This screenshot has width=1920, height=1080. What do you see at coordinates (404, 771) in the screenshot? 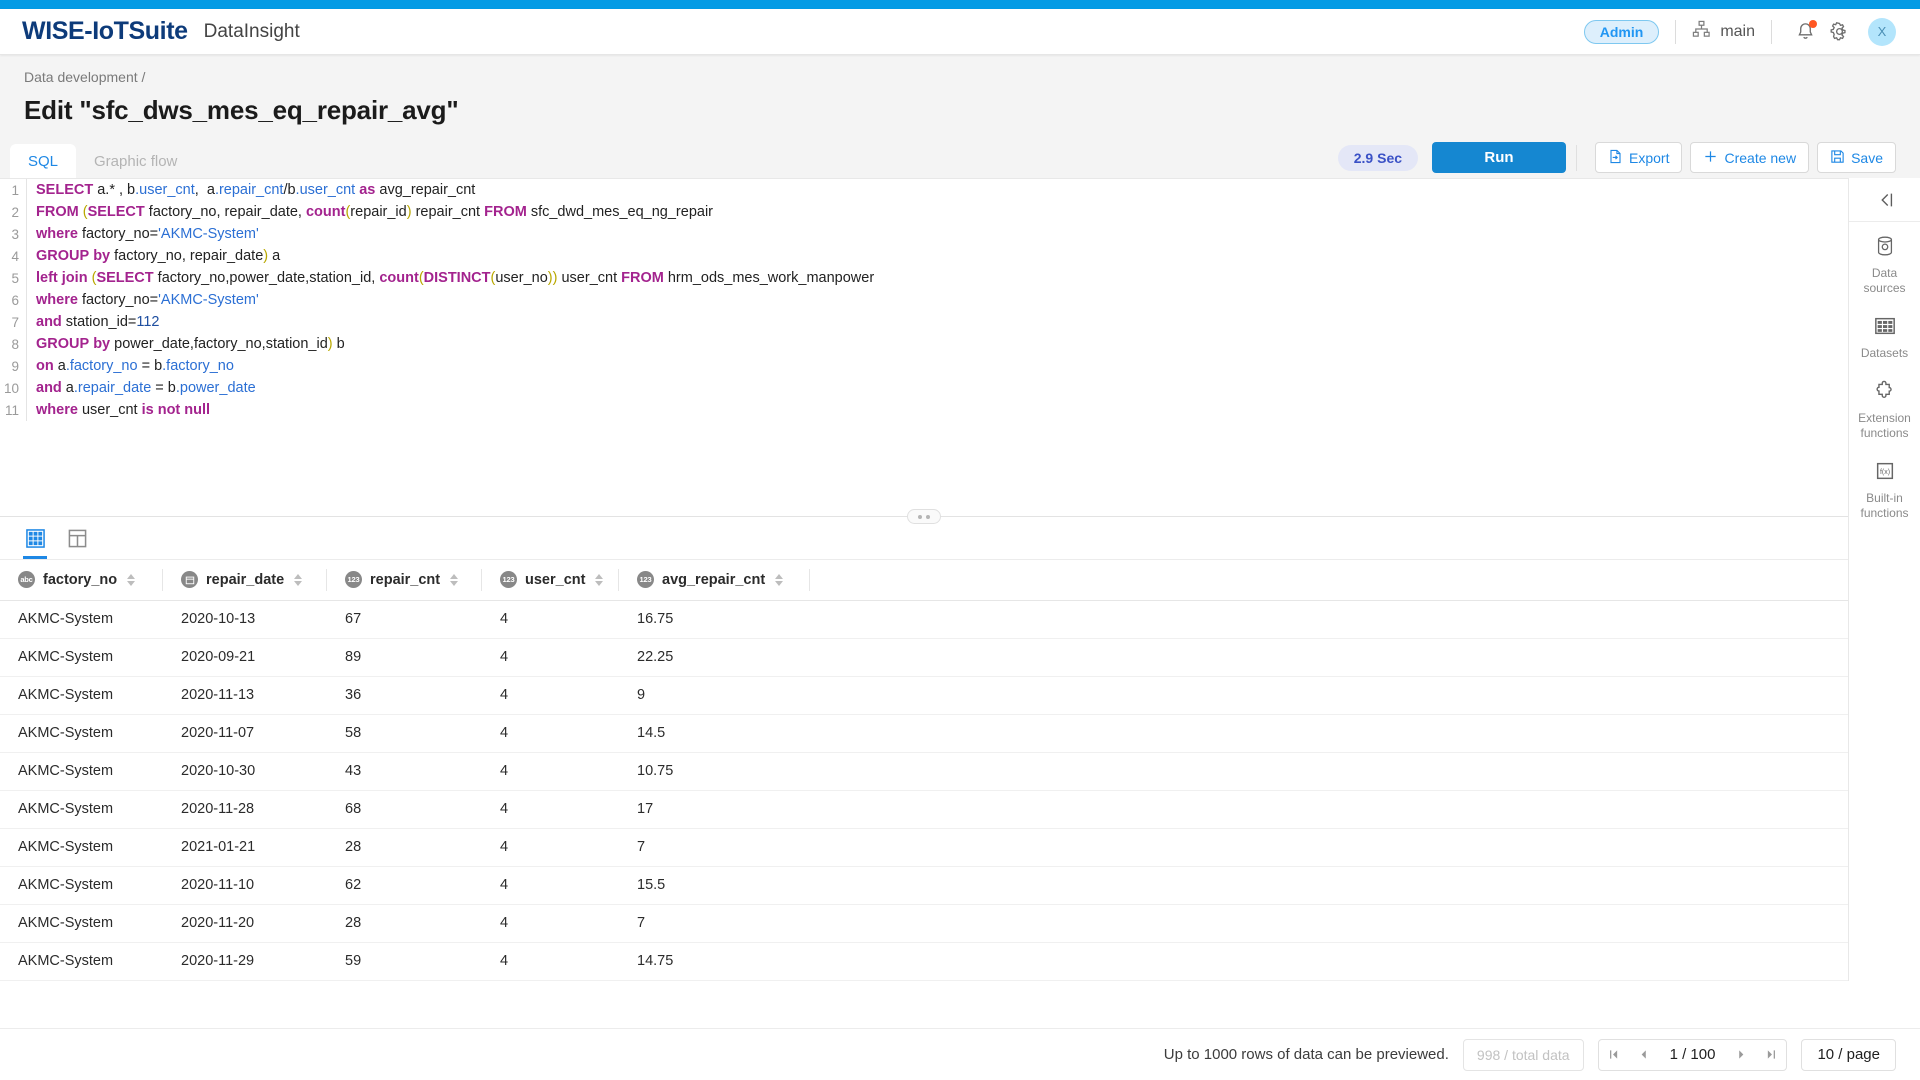
I see `table-cell: 43` at bounding box center [404, 771].